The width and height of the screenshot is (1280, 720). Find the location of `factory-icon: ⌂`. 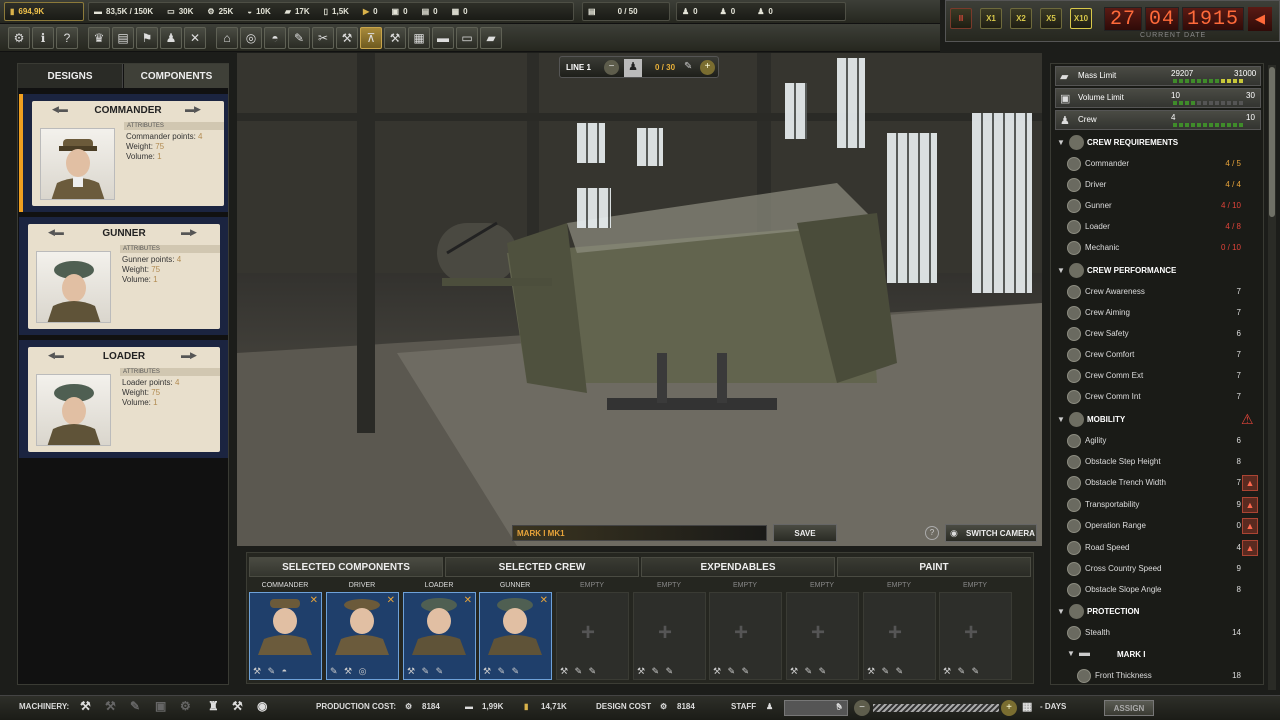

factory-icon: ⌂ is located at coordinates (227, 38).